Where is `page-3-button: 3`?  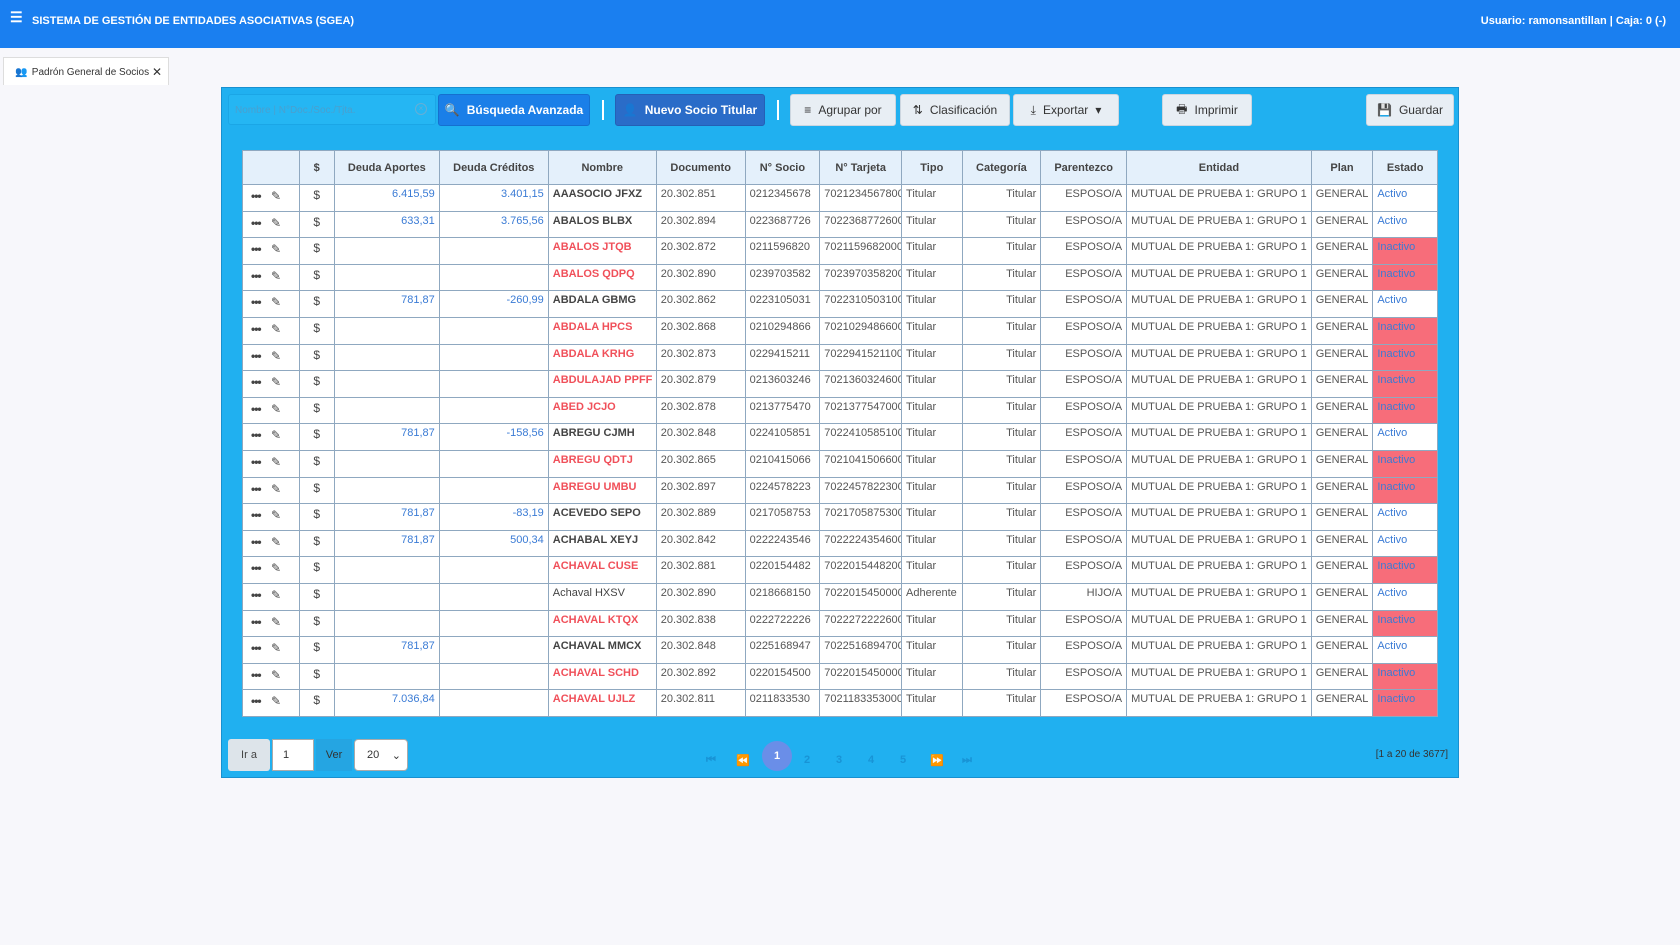 page-3-button: 3 is located at coordinates (839, 760).